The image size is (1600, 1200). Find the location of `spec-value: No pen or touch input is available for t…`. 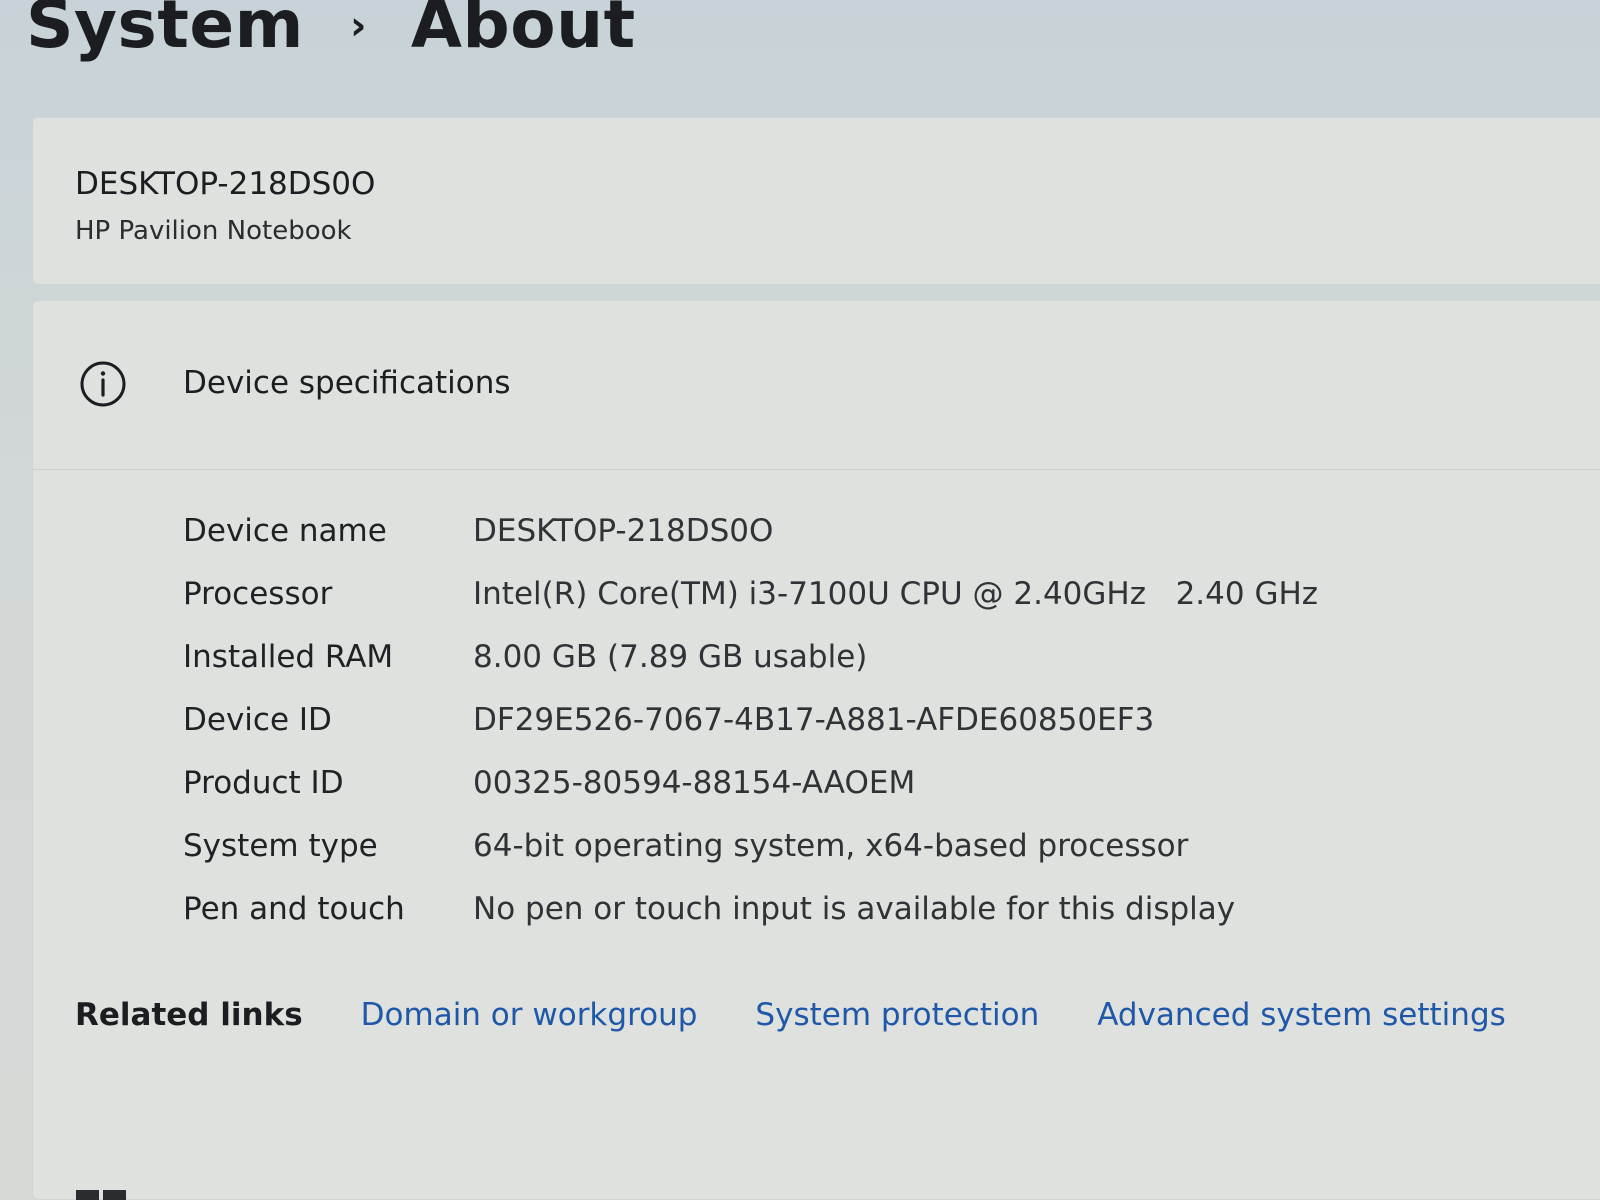

spec-value: No pen or touch input is available for t… is located at coordinates (854, 908).